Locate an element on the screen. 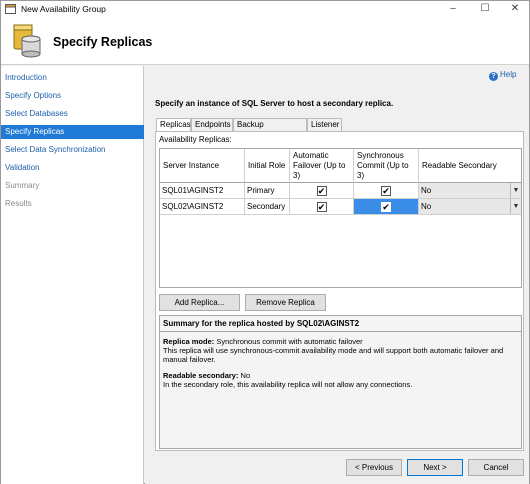  cancel-button: Cancel is located at coordinates (496, 467).